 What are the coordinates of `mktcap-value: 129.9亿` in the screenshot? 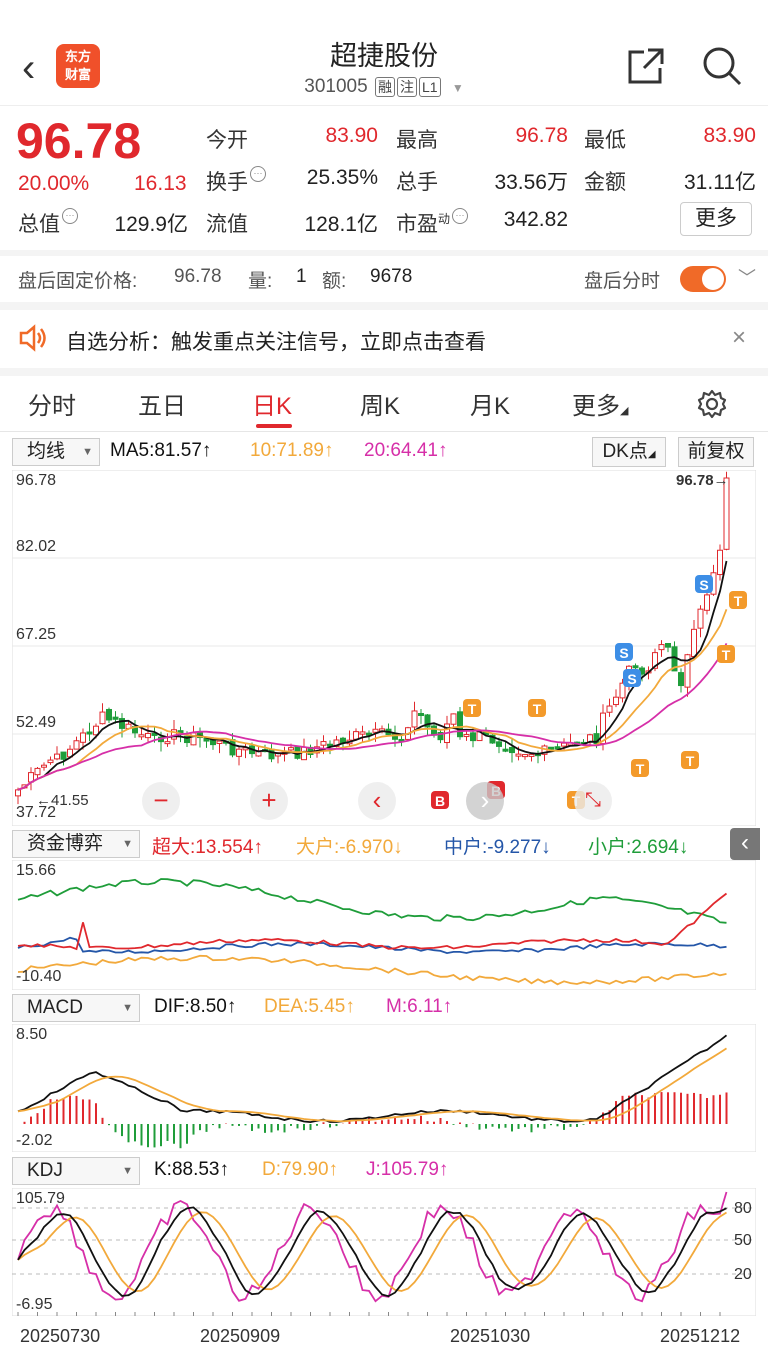 It's located at (151, 224).